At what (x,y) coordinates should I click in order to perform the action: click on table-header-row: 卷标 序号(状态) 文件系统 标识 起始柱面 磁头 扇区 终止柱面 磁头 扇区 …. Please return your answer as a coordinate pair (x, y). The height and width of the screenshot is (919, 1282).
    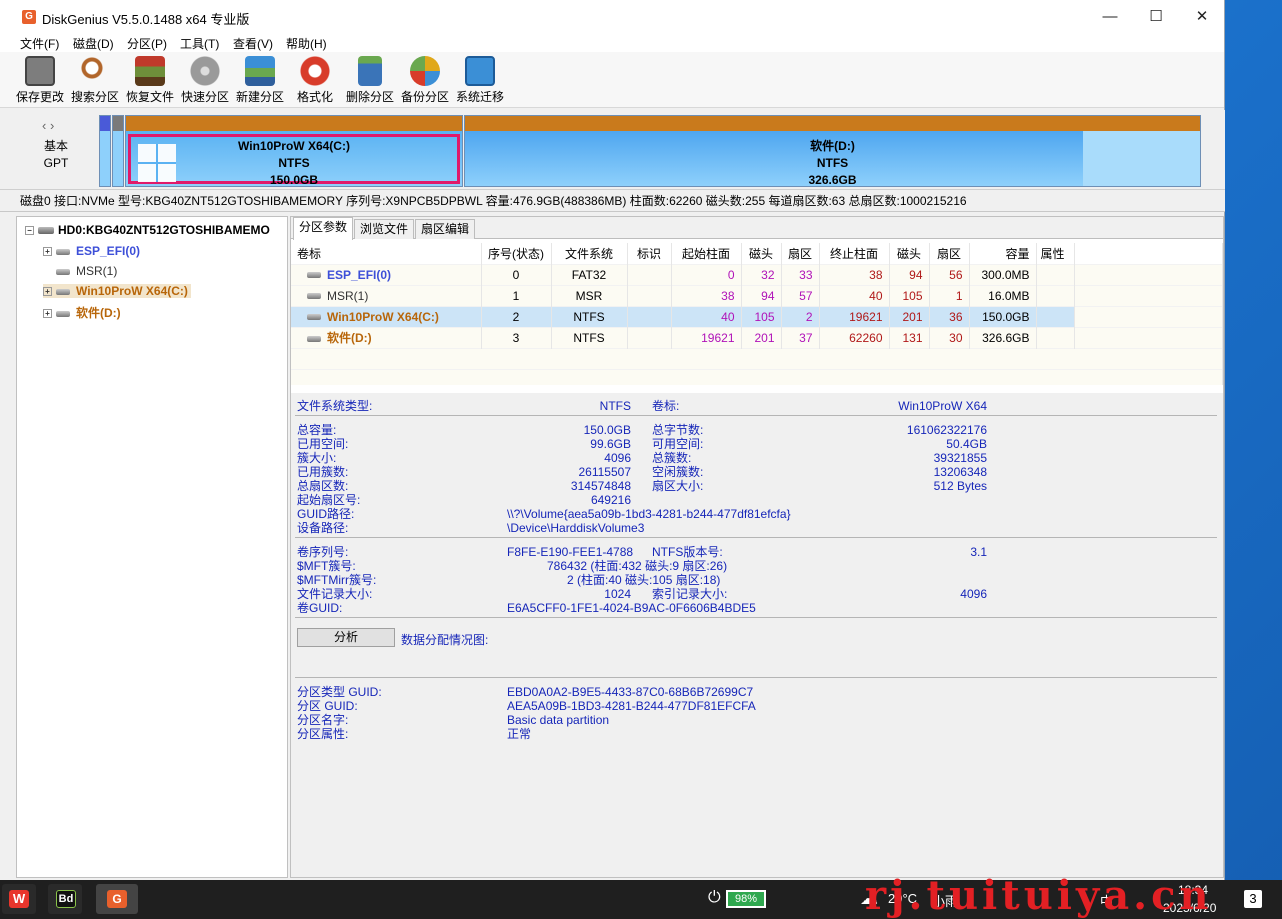
    Looking at the image, I should click on (757, 253).